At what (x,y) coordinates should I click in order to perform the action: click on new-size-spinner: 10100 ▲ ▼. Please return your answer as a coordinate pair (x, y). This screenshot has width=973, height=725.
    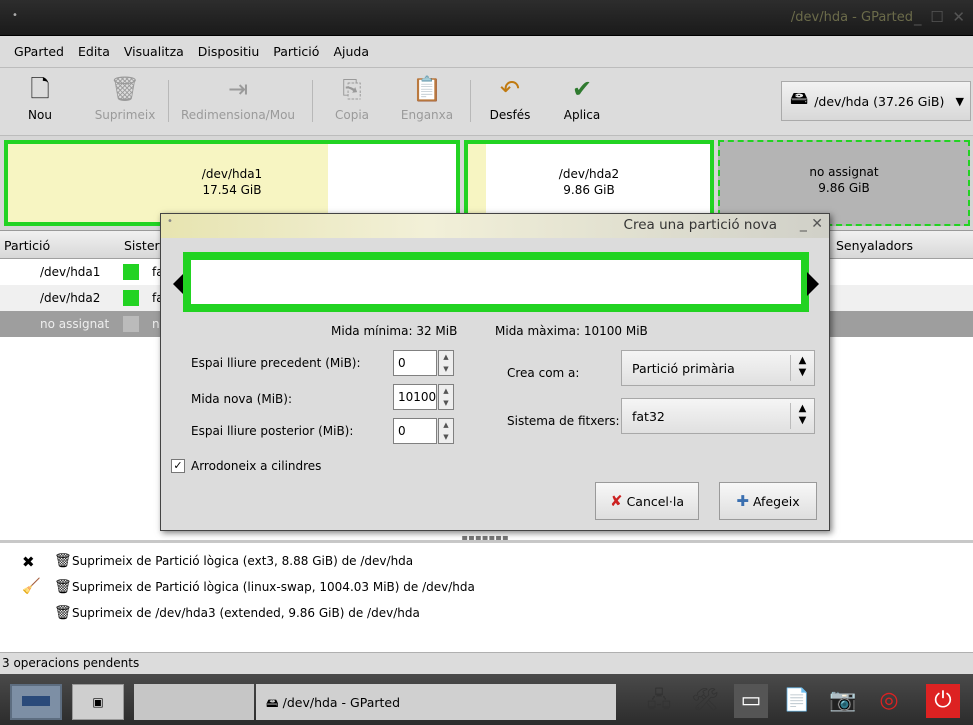
    Looking at the image, I should click on (423, 397).